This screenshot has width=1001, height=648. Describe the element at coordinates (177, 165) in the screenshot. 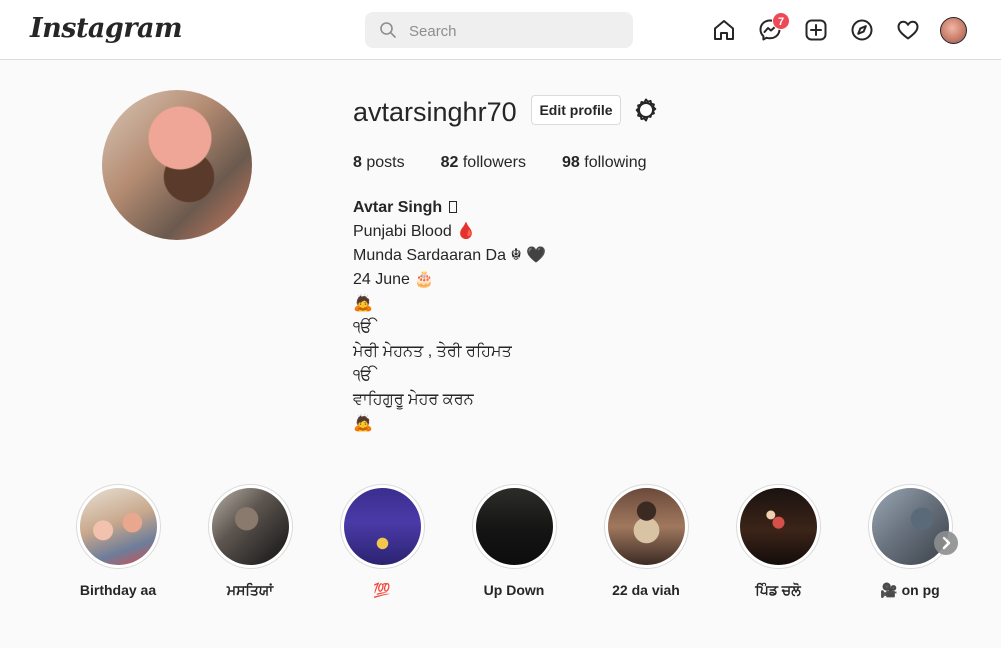

I see `profile-picture` at that location.